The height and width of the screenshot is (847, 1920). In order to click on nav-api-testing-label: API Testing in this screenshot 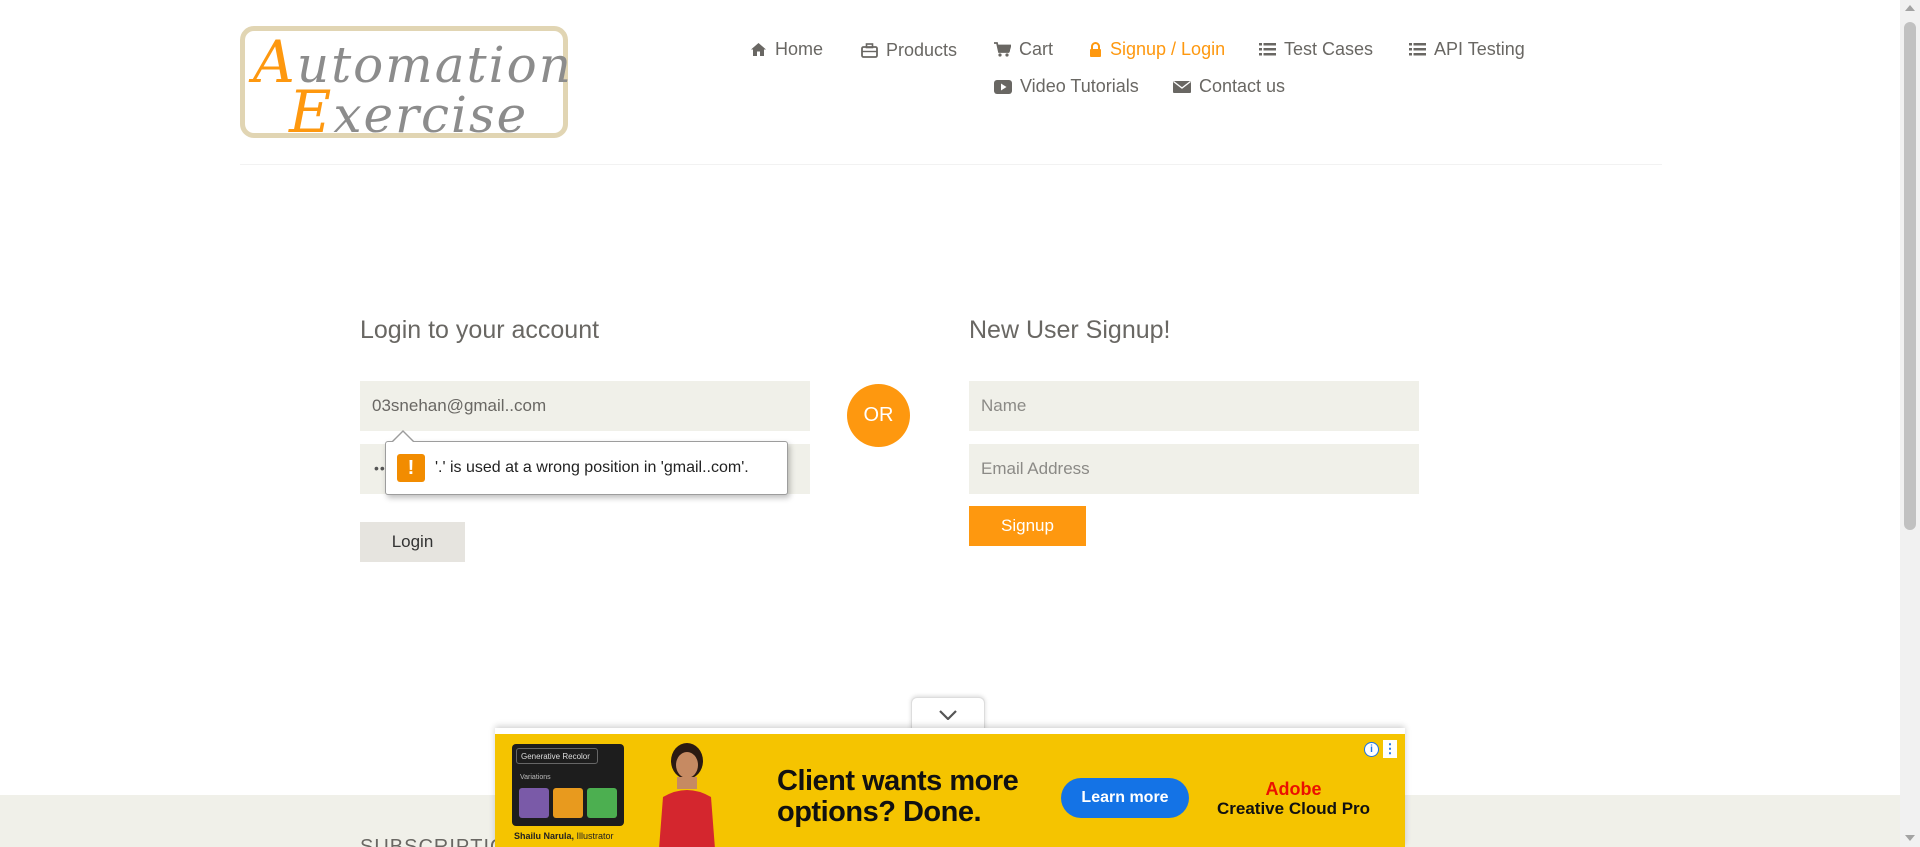, I will do `click(1479, 49)`.